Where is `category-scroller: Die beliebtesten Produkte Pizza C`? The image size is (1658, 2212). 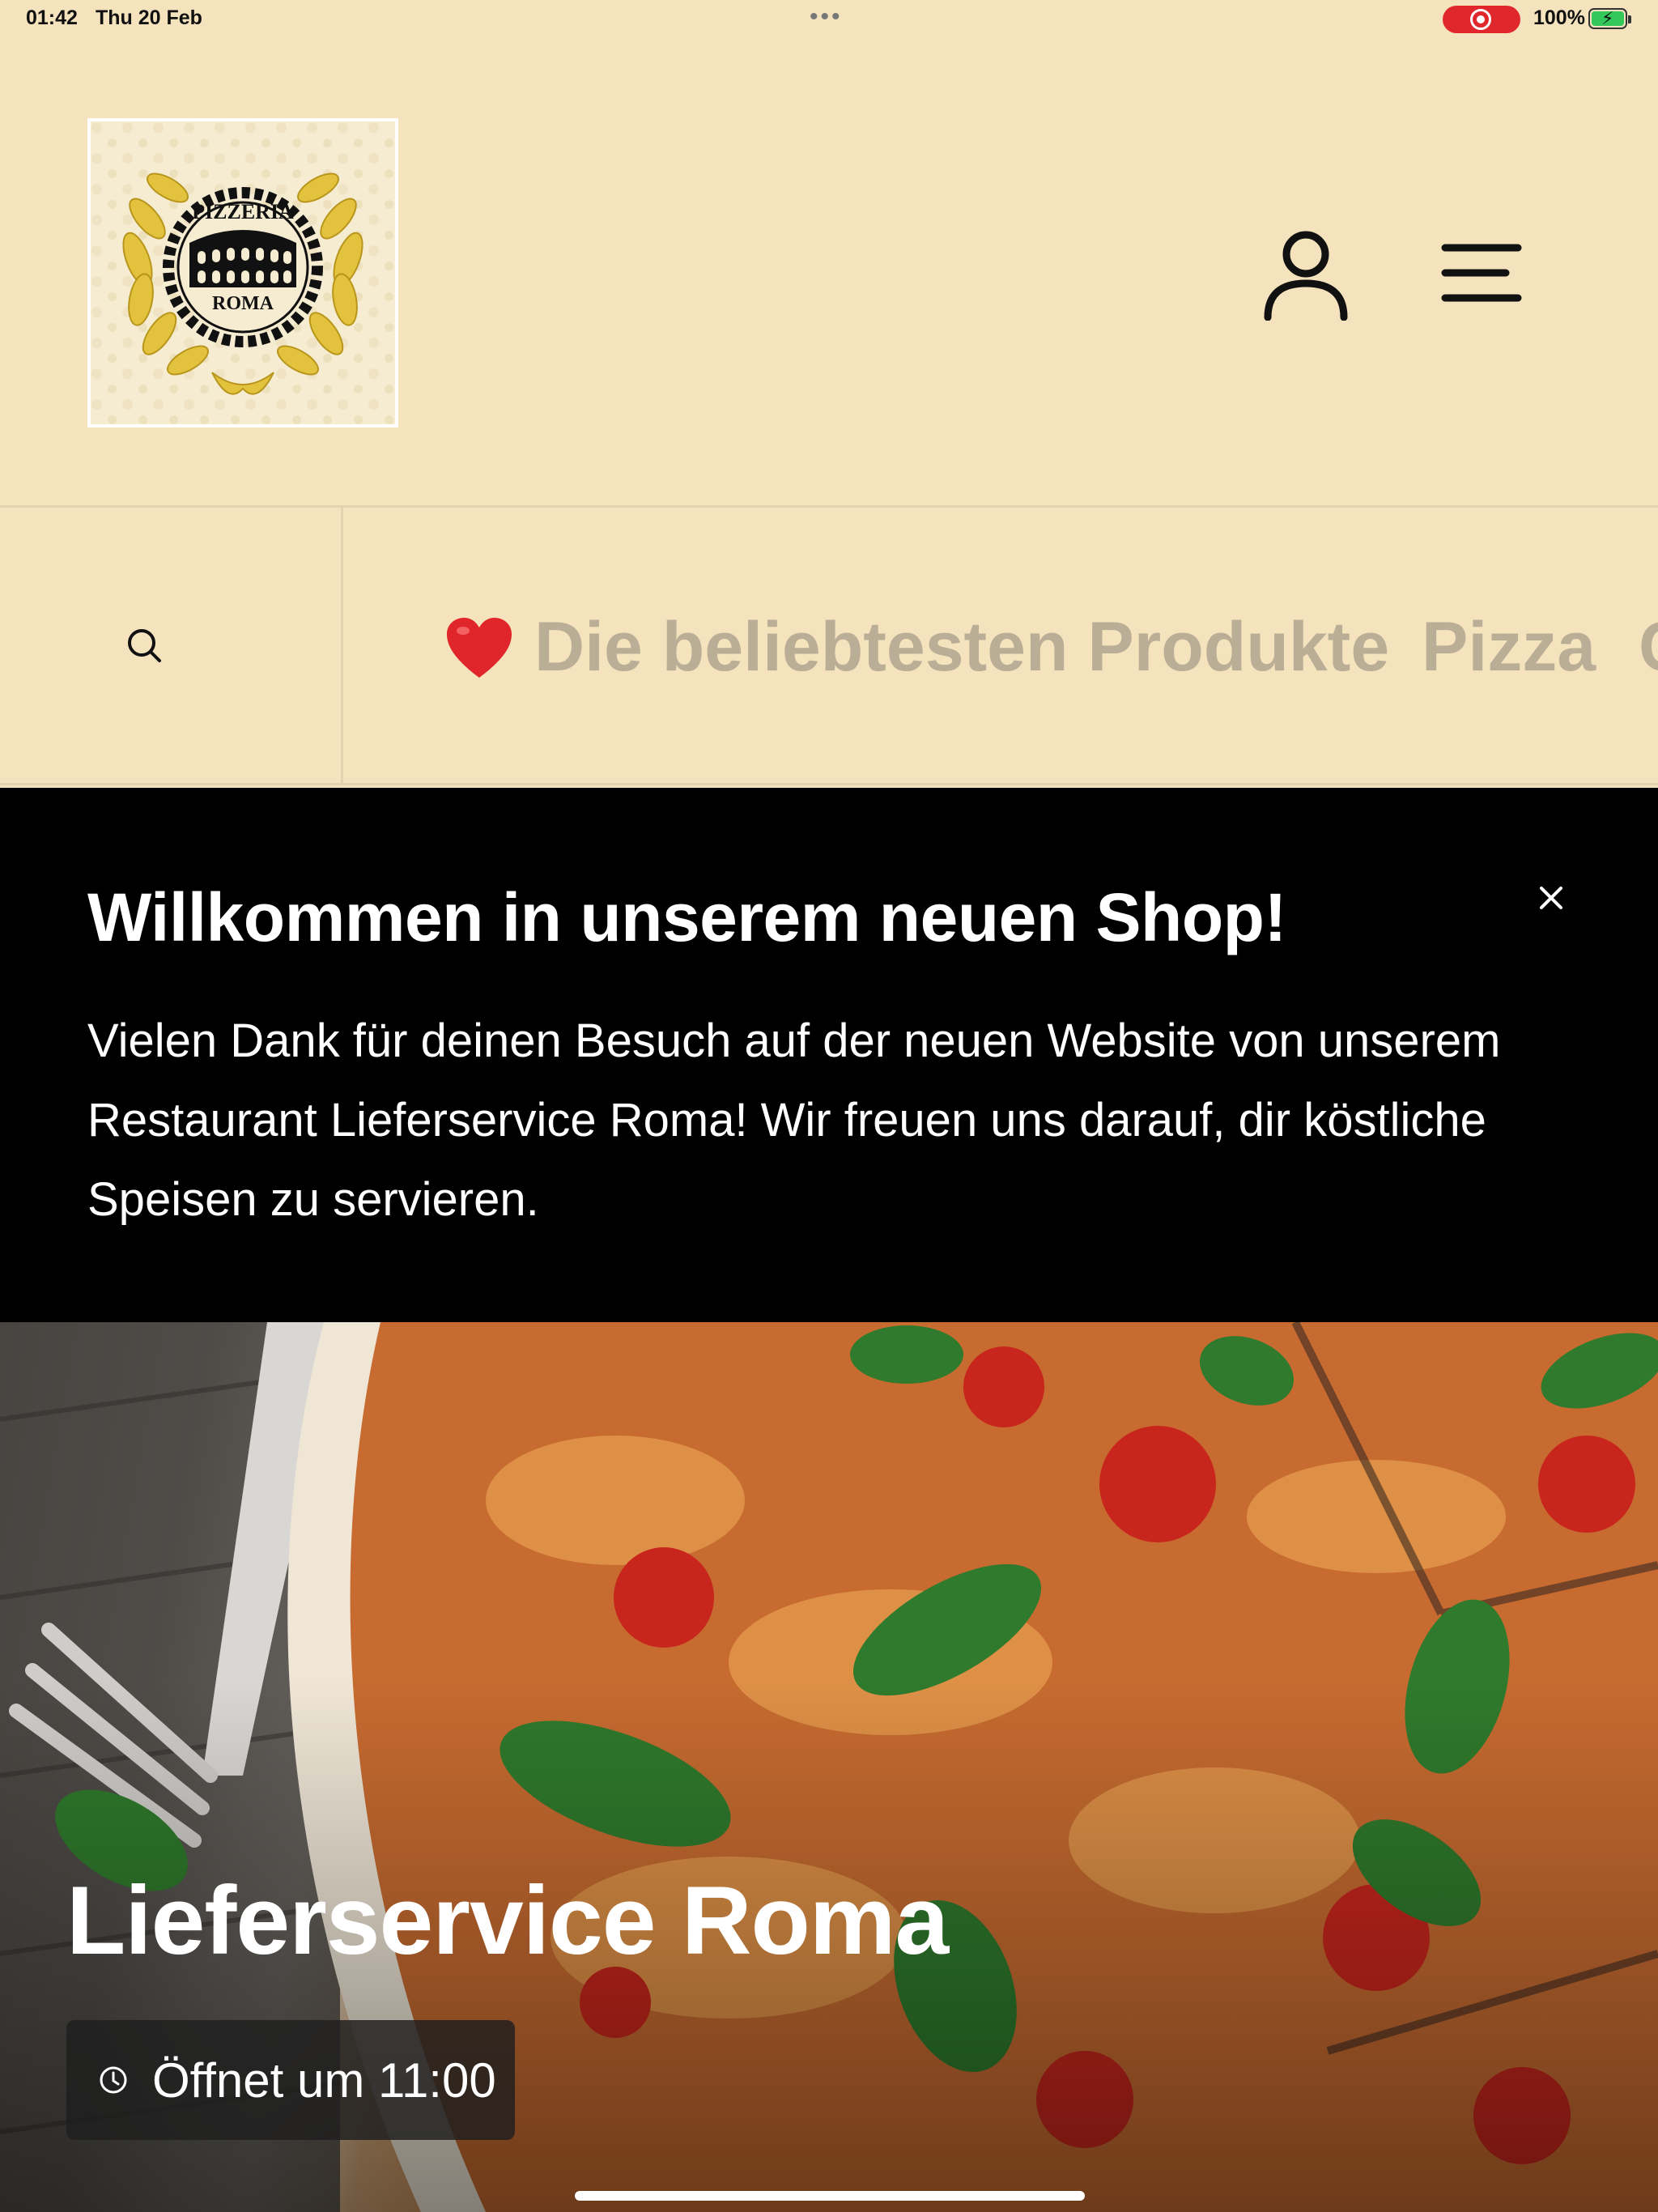
category-scroller: Die beliebtesten Produkte Pizza C is located at coordinates (1000, 645).